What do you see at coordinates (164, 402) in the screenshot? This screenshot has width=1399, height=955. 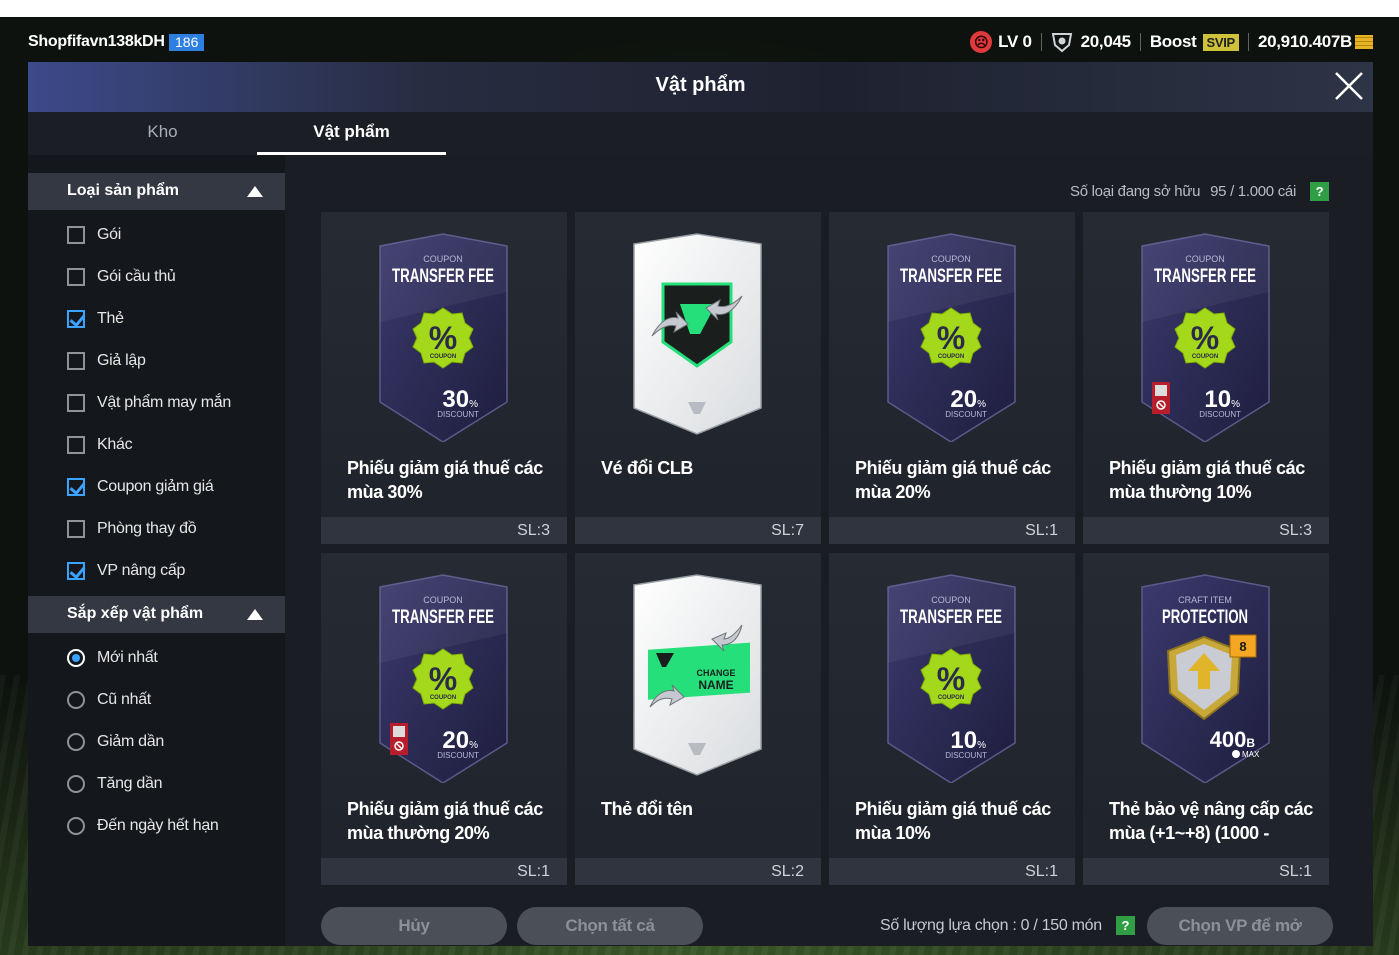 I see `filter-option-label: Vật phẩm may mắn` at bounding box center [164, 402].